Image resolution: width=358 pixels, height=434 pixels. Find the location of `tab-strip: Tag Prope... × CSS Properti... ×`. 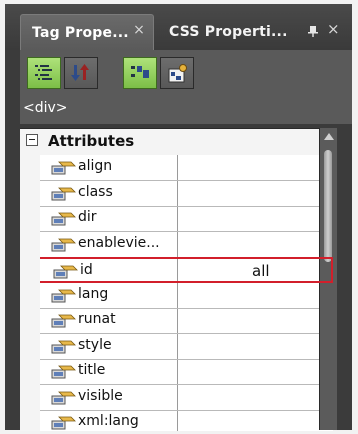

tab-strip: Tag Prope... × CSS Properti... × is located at coordinates (178, 27).